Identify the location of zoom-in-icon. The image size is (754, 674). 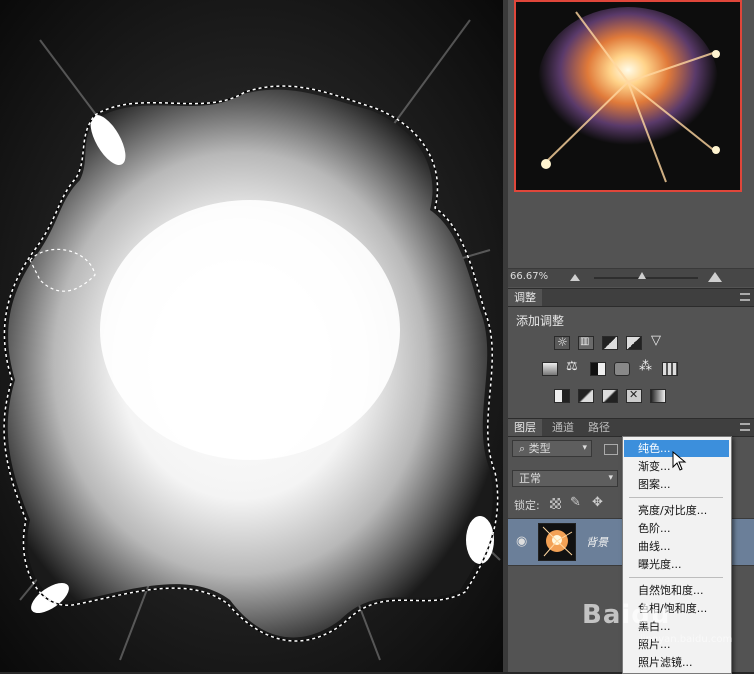
(715, 277).